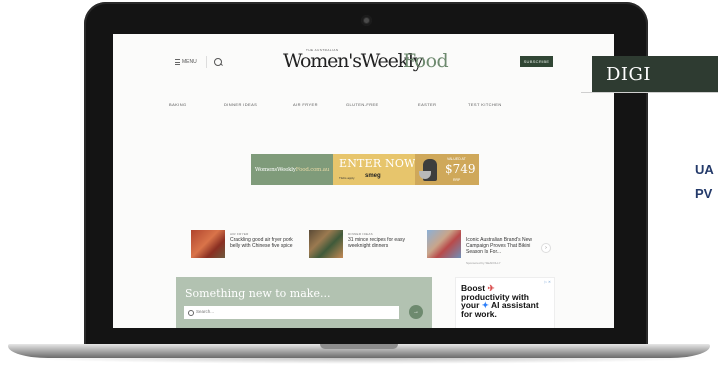 Image resolution: width=718 pixels, height=370 pixels. I want to click on promo-rule, so click(649, 92).